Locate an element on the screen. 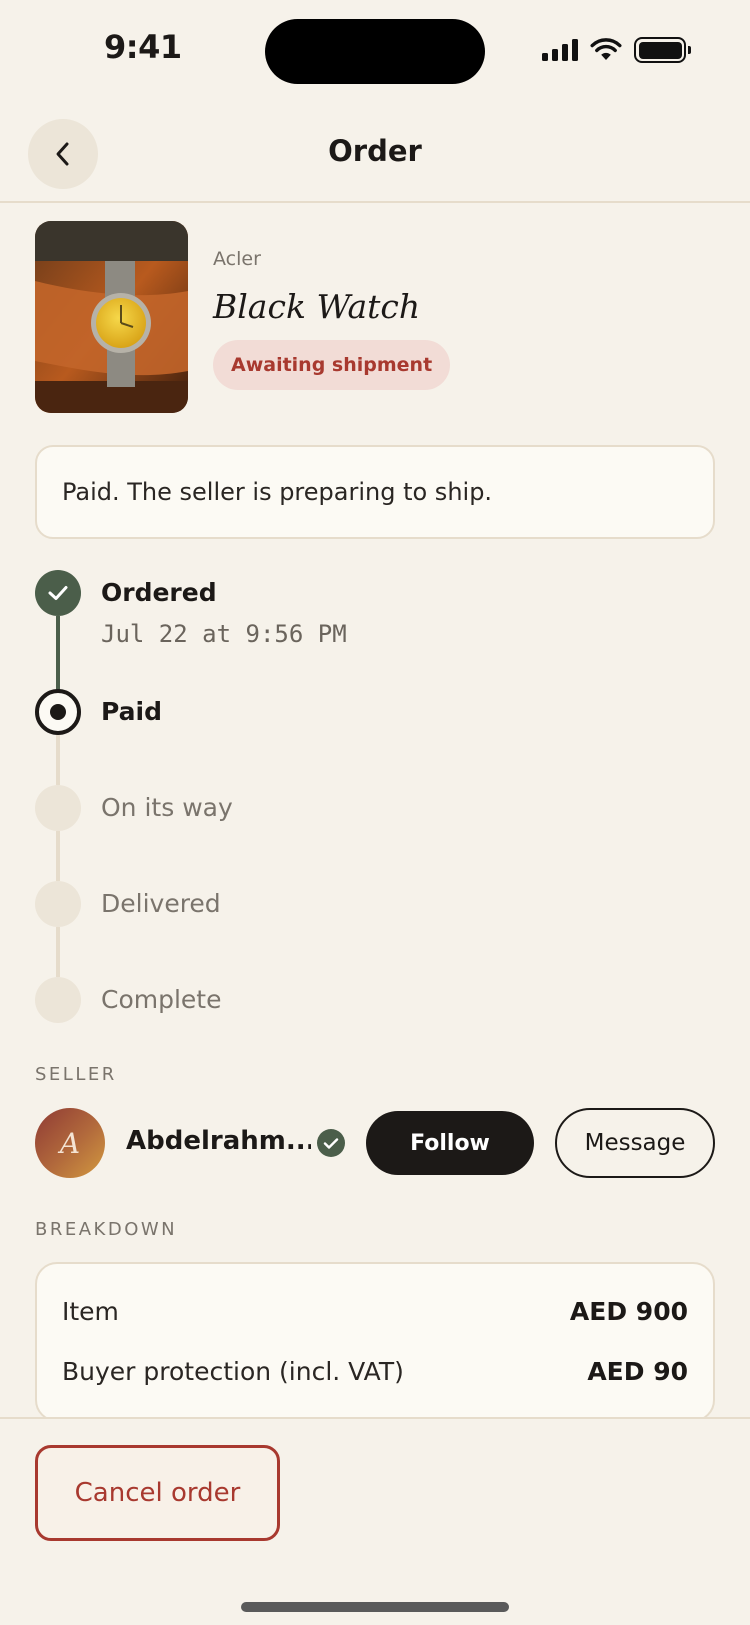 The width and height of the screenshot is (750, 1625). timeline-step-delivered: Delivered is located at coordinates (335, 904).